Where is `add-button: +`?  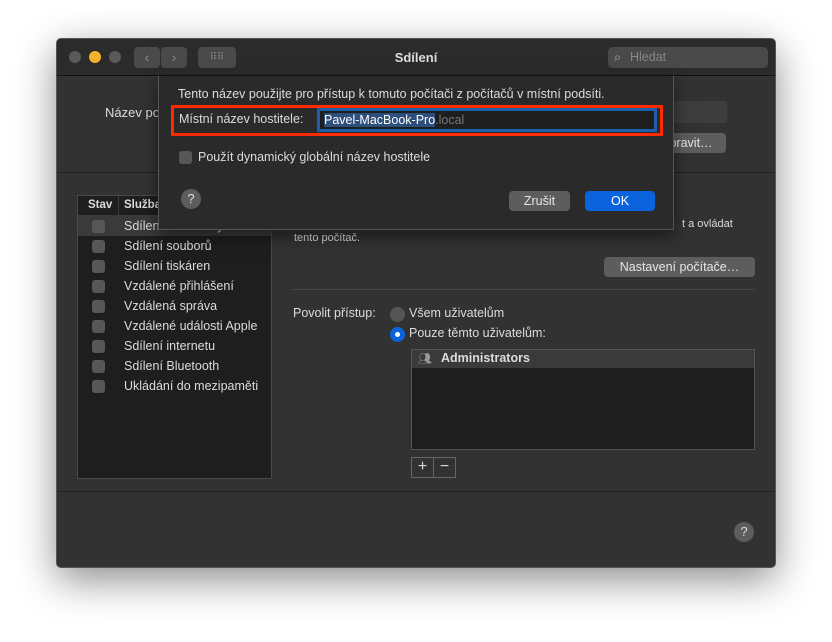 add-button: + is located at coordinates (423, 467).